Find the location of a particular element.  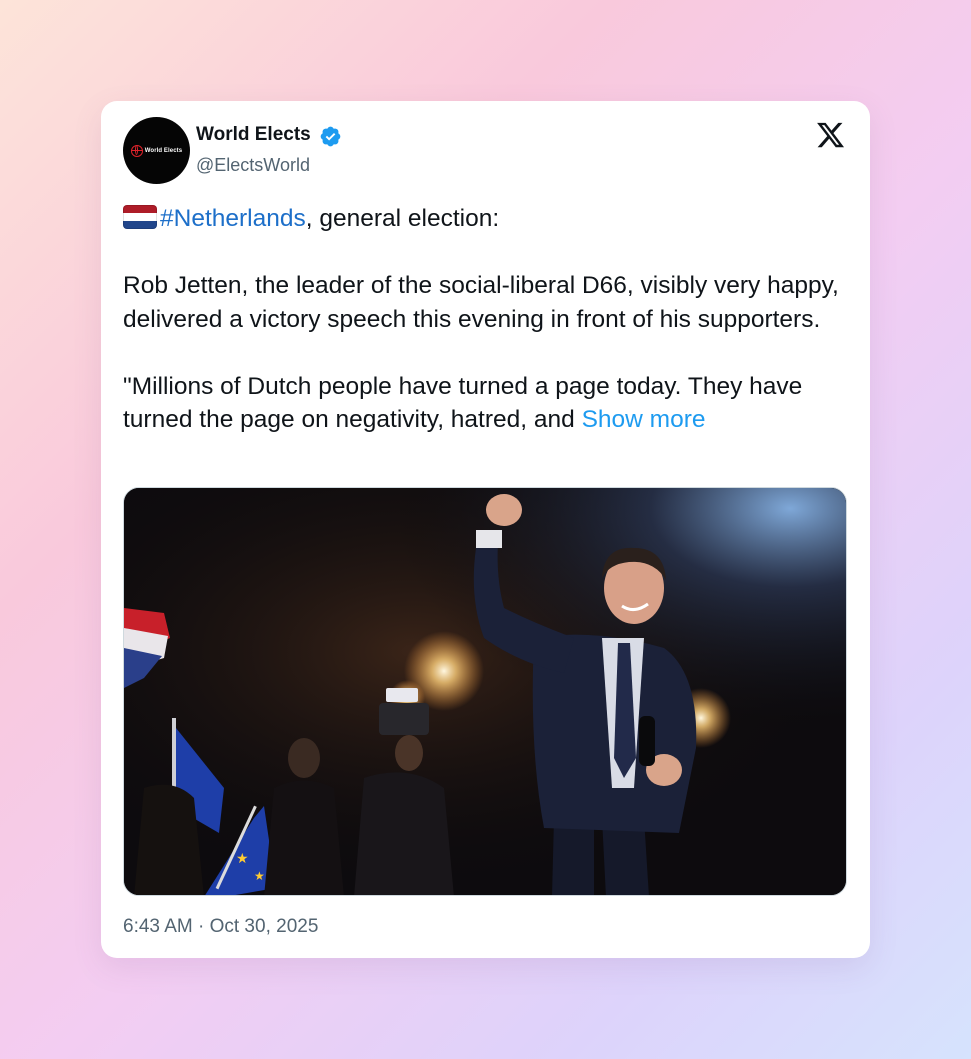

tweet-line-1: #Netherlands, general election: is located at coordinates (488, 219).